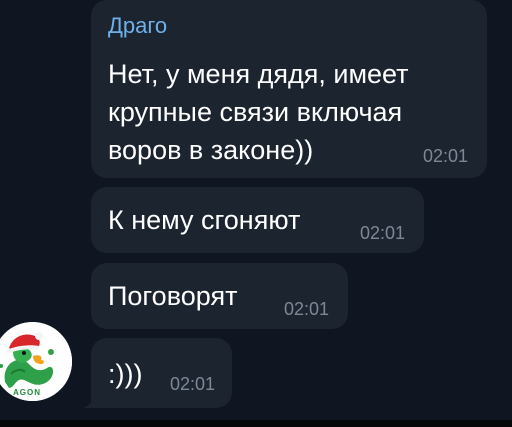 Image resolution: width=512 pixels, height=427 pixels. I want to click on message-text: К нему сгоняют, so click(204, 220).